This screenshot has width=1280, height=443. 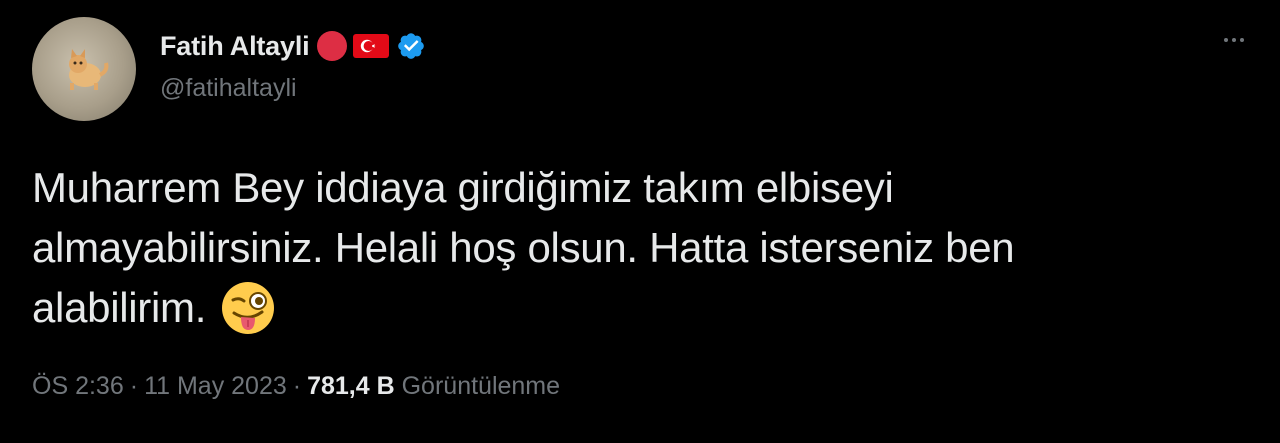 What do you see at coordinates (235, 46) in the screenshot?
I see `display-name: Fatih Altayli` at bounding box center [235, 46].